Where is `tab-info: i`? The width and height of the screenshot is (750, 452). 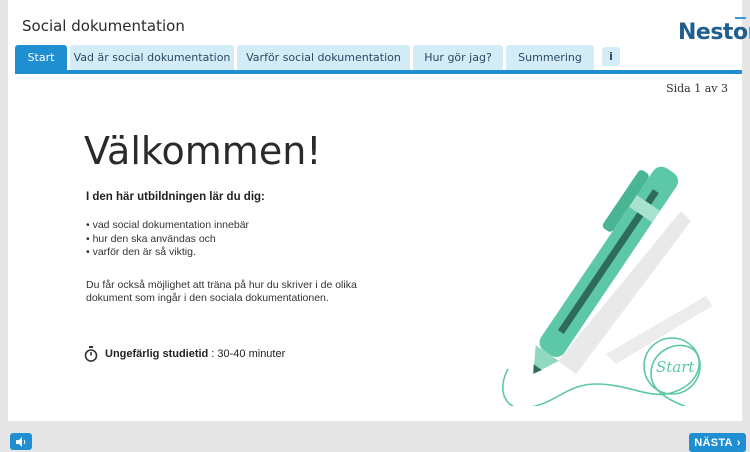
tab-info: i is located at coordinates (611, 56).